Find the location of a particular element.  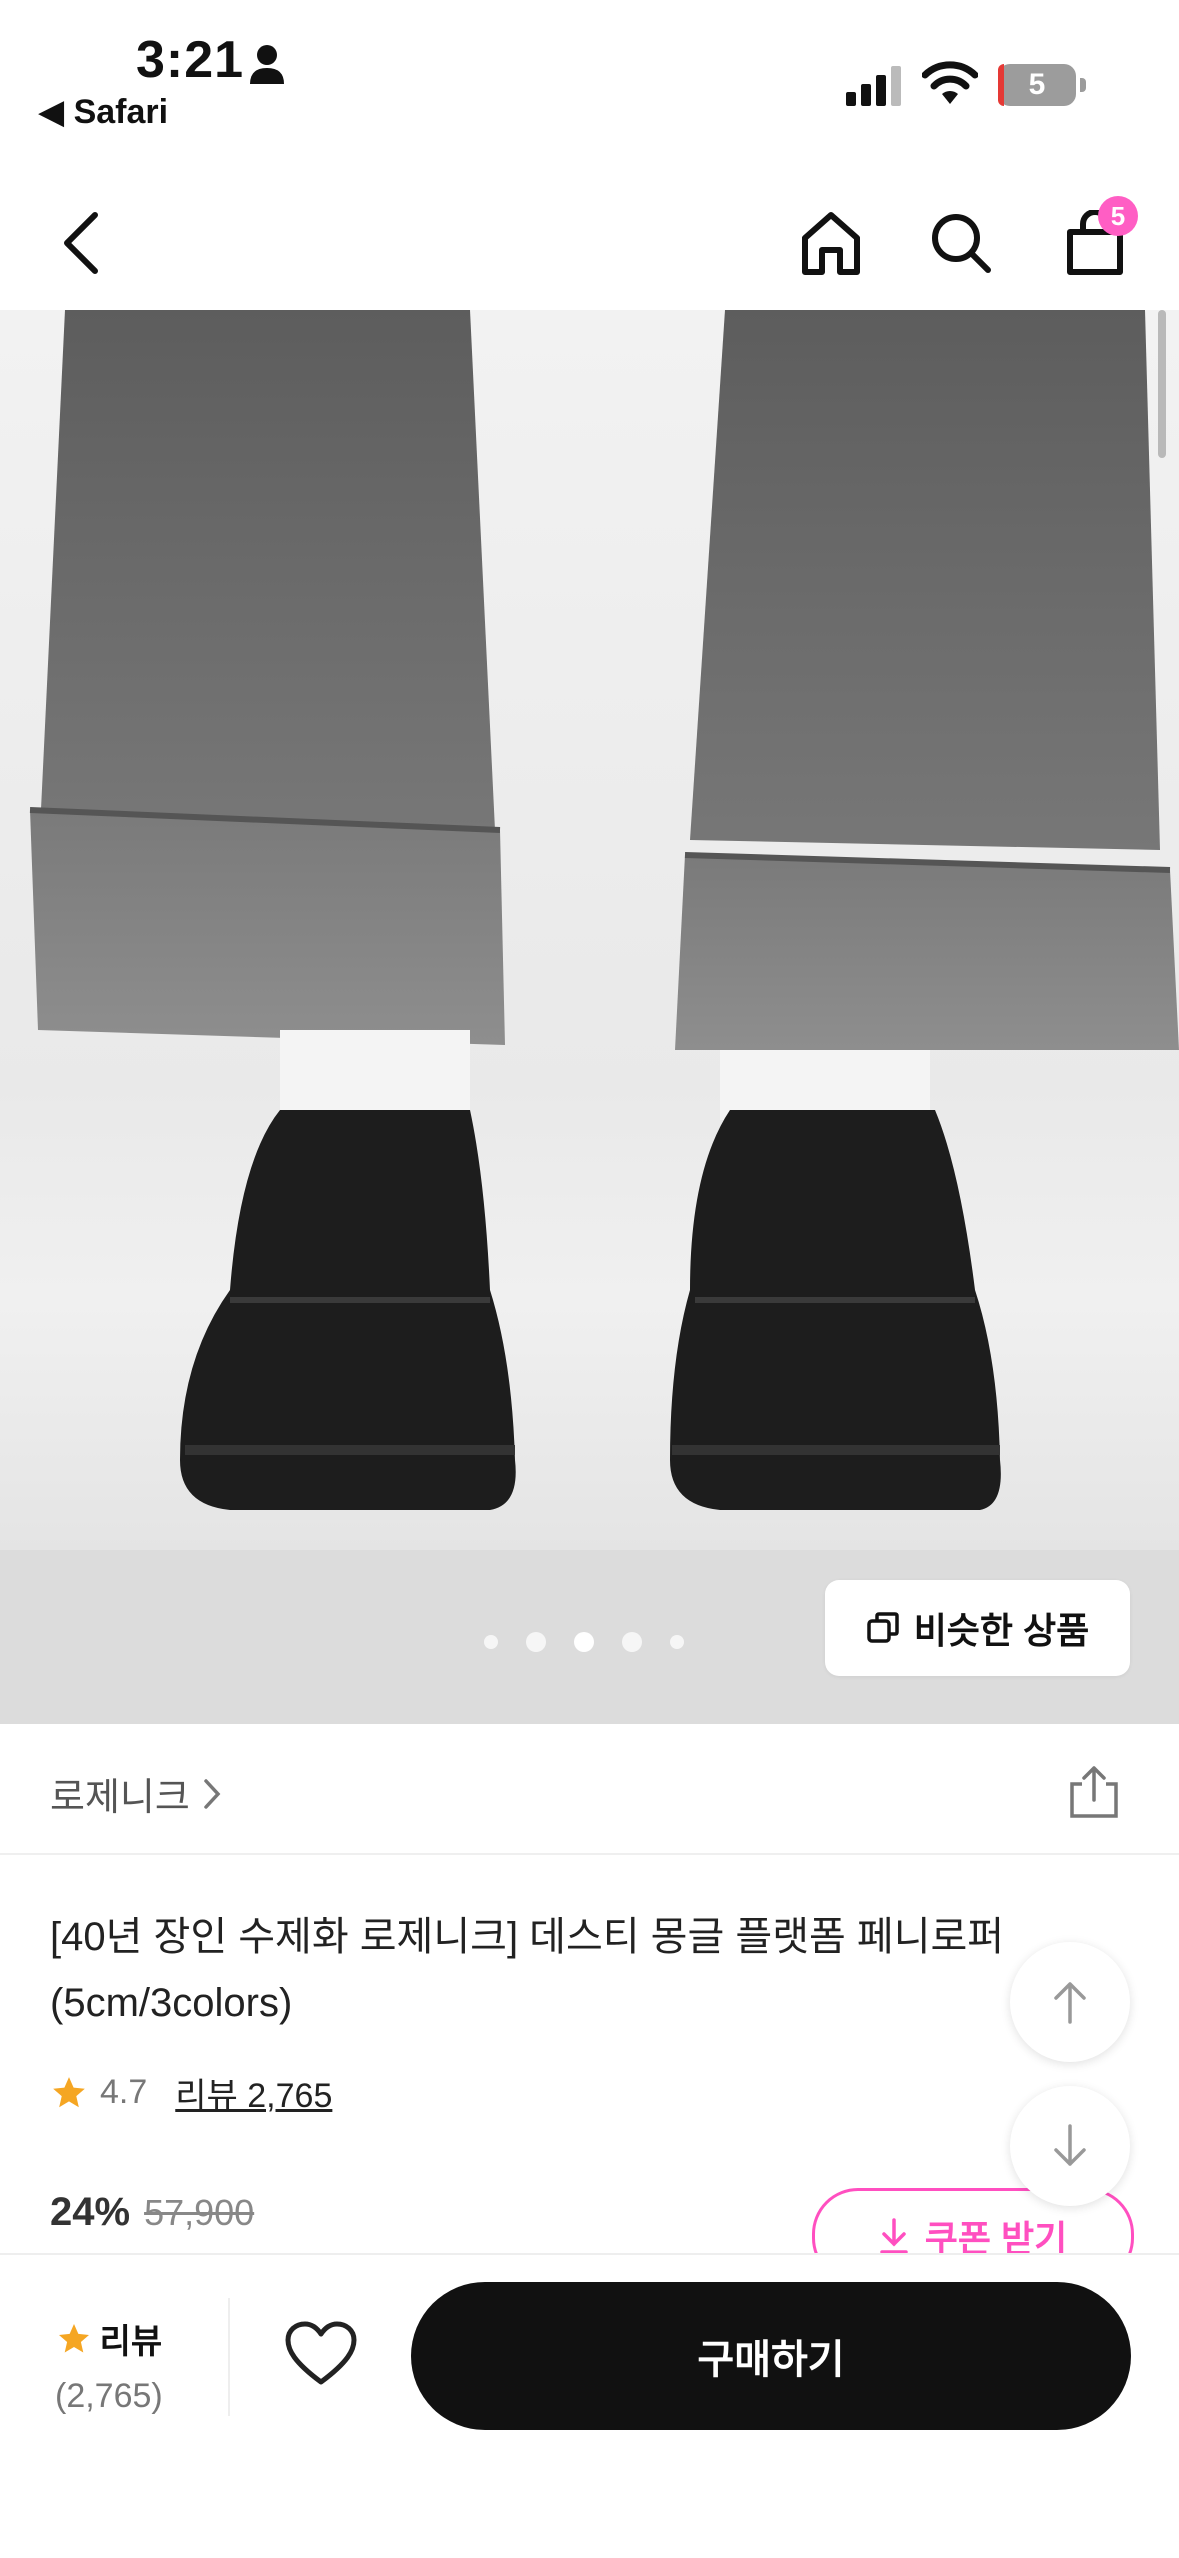

section-divider is located at coordinates (589, 1854).